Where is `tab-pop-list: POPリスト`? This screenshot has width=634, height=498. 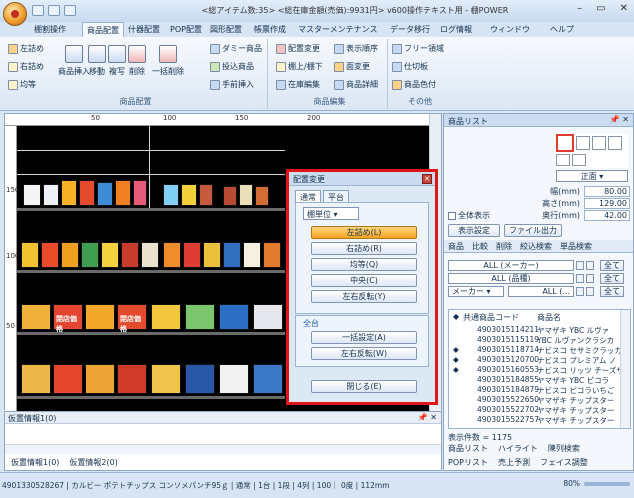 tab-pop-list: POPリスト is located at coordinates (468, 462).